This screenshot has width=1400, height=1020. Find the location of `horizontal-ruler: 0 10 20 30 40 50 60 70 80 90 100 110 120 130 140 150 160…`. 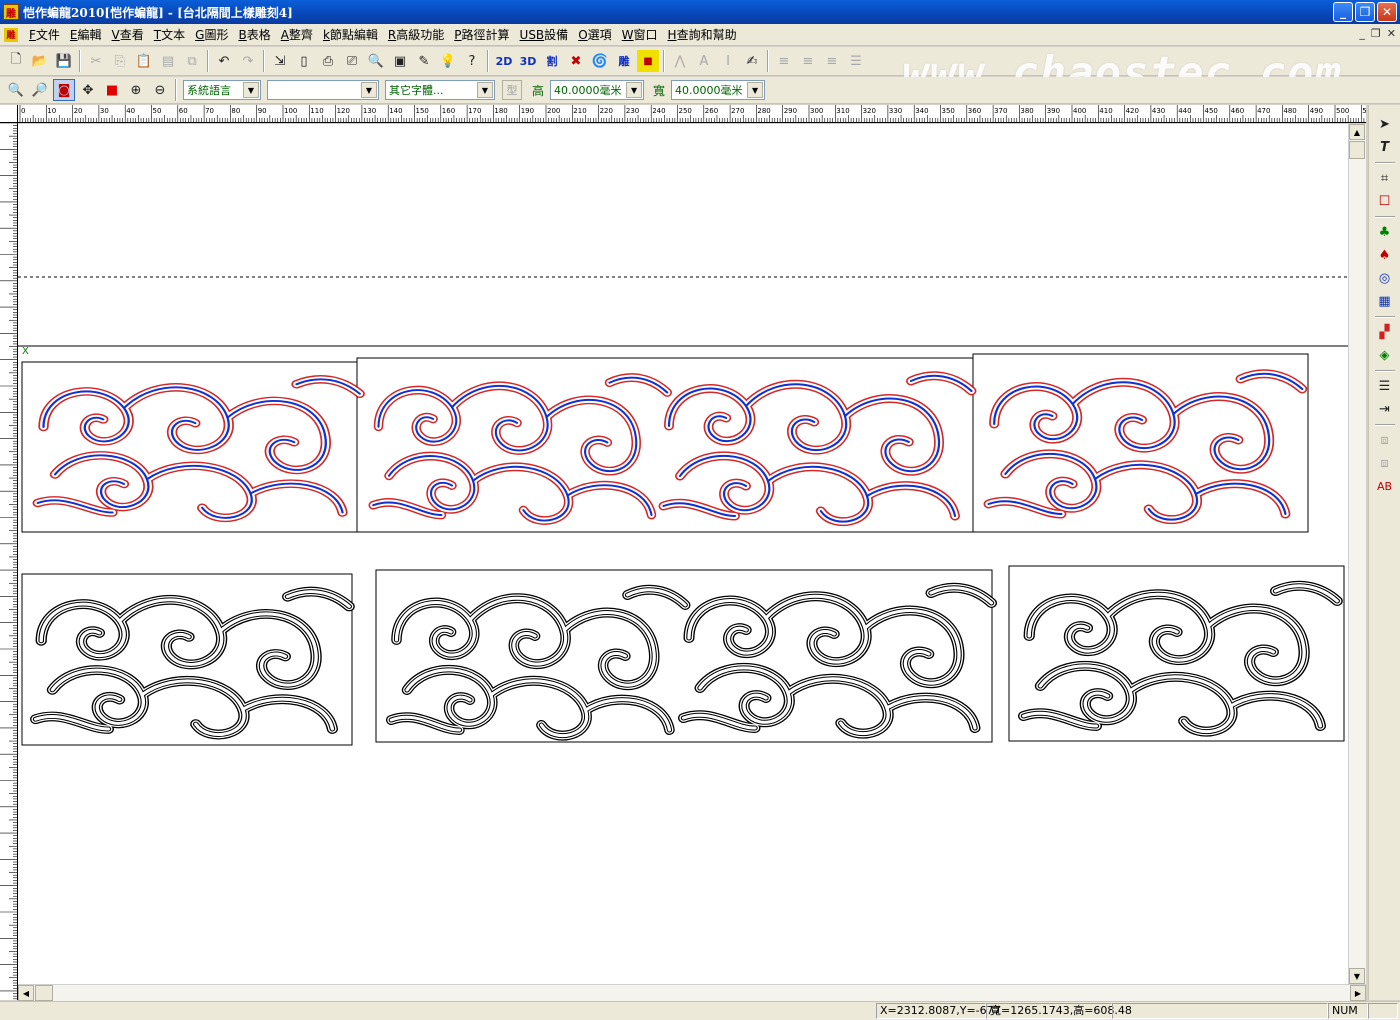

horizontal-ruler: 0 10 20 30 40 50 60 70 80 90 100 110 120 130 140 150 160… is located at coordinates (692, 114).